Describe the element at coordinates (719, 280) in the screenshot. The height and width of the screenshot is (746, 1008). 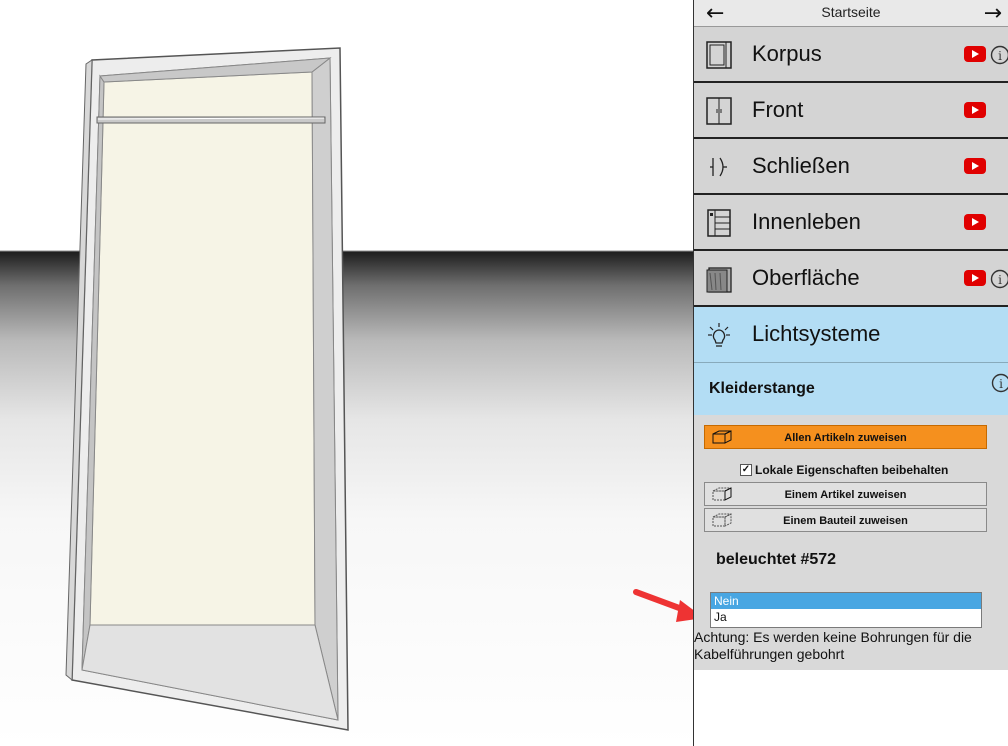
I see `surface-icon` at that location.